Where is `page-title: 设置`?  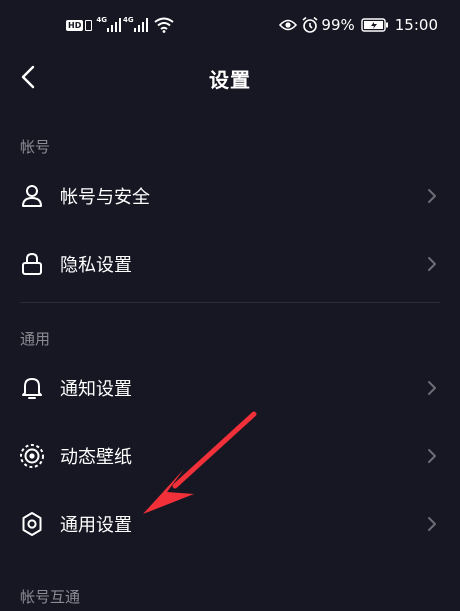
page-title: 设置 is located at coordinates (230, 80).